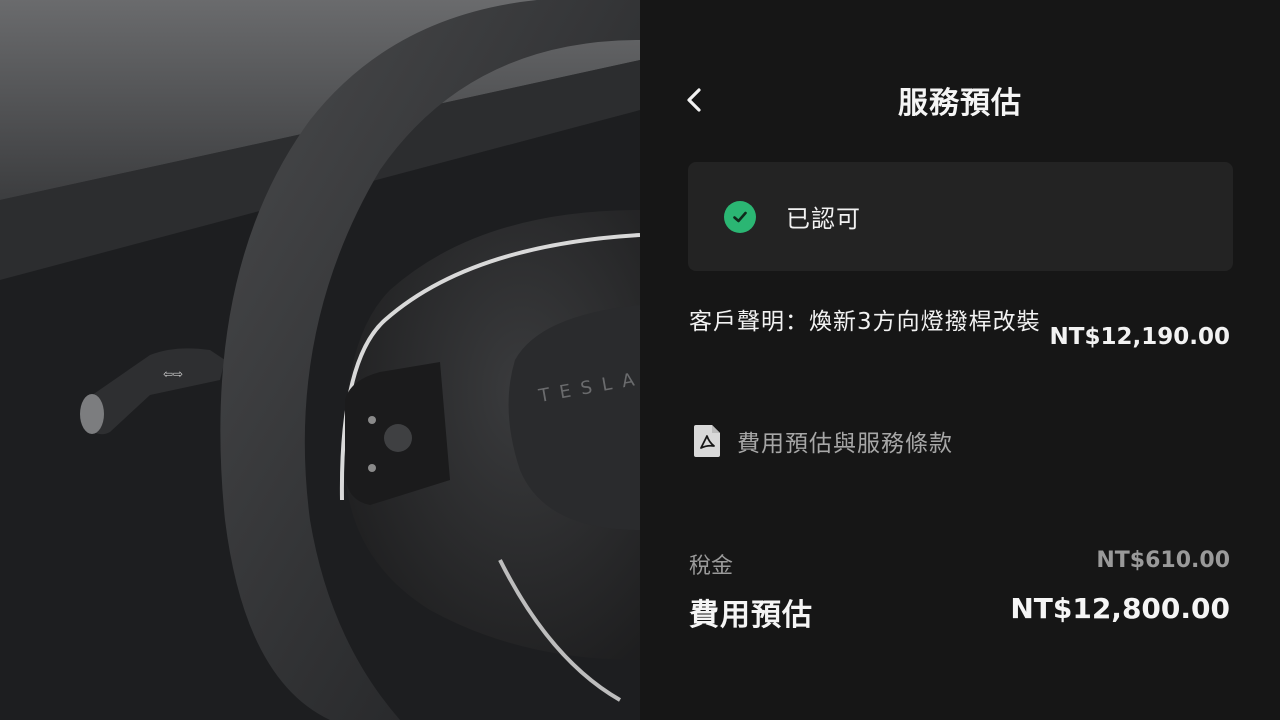  I want to click on tax-label: 稅金, so click(711, 566).